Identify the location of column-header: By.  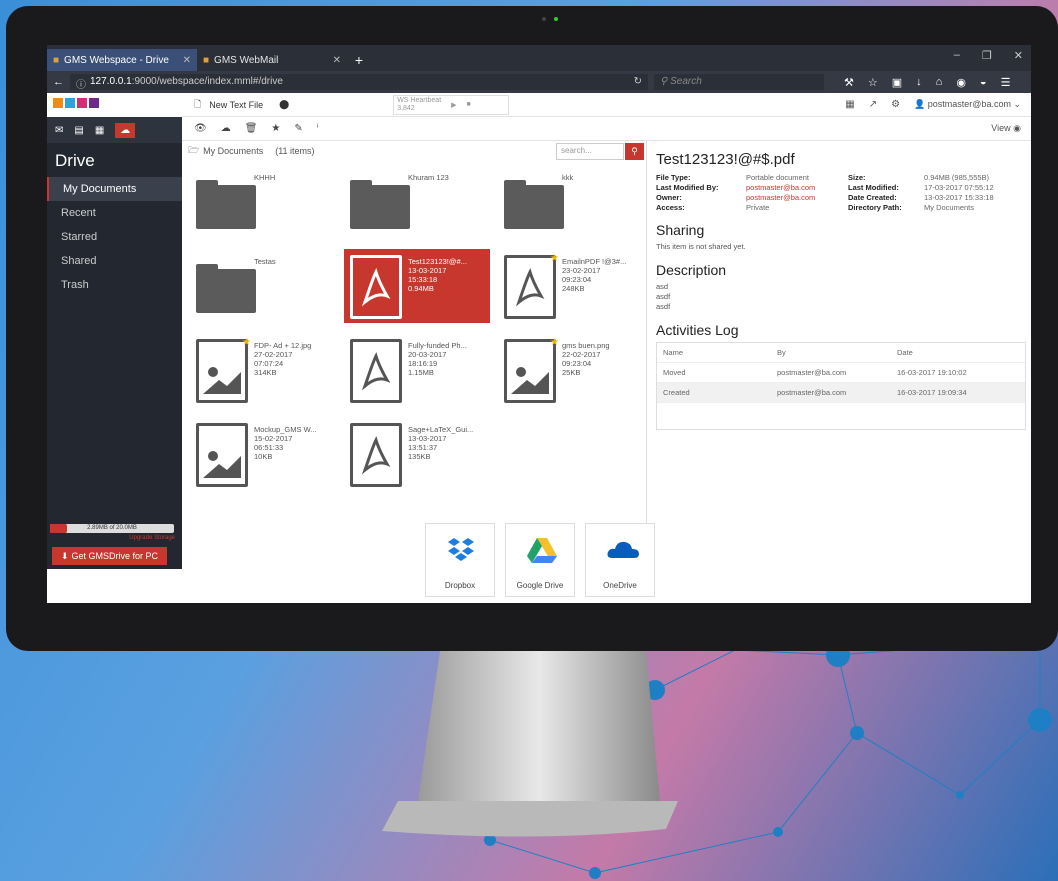
(837, 352).